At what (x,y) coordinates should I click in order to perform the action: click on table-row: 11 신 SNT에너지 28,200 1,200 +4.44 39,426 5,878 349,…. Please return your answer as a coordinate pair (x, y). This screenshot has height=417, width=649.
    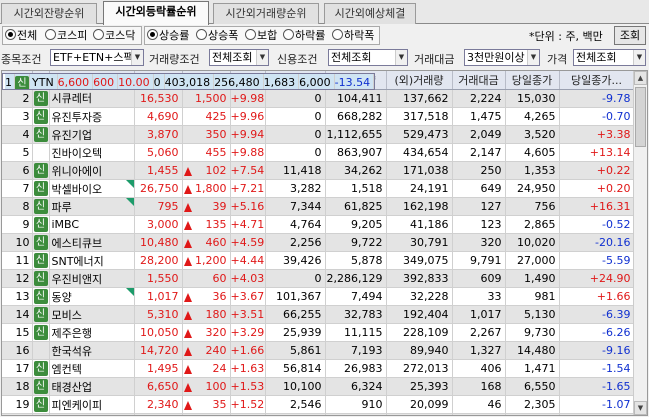
    Looking at the image, I should click on (318, 260).